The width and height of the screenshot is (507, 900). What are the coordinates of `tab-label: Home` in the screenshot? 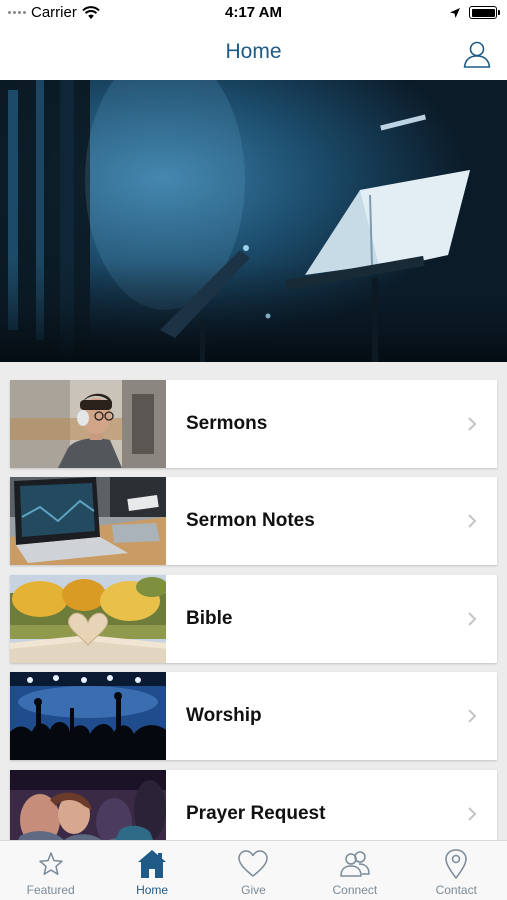 It's located at (152, 890).